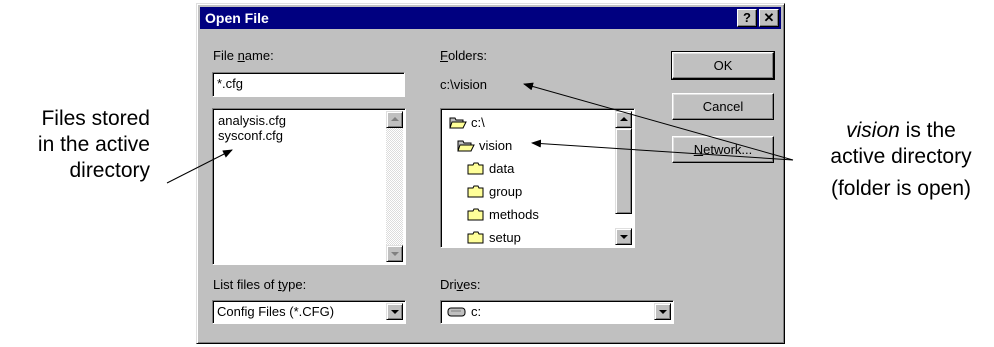 Image resolution: width=994 pixels, height=347 pixels. I want to click on folder-name: methods, so click(514, 214).